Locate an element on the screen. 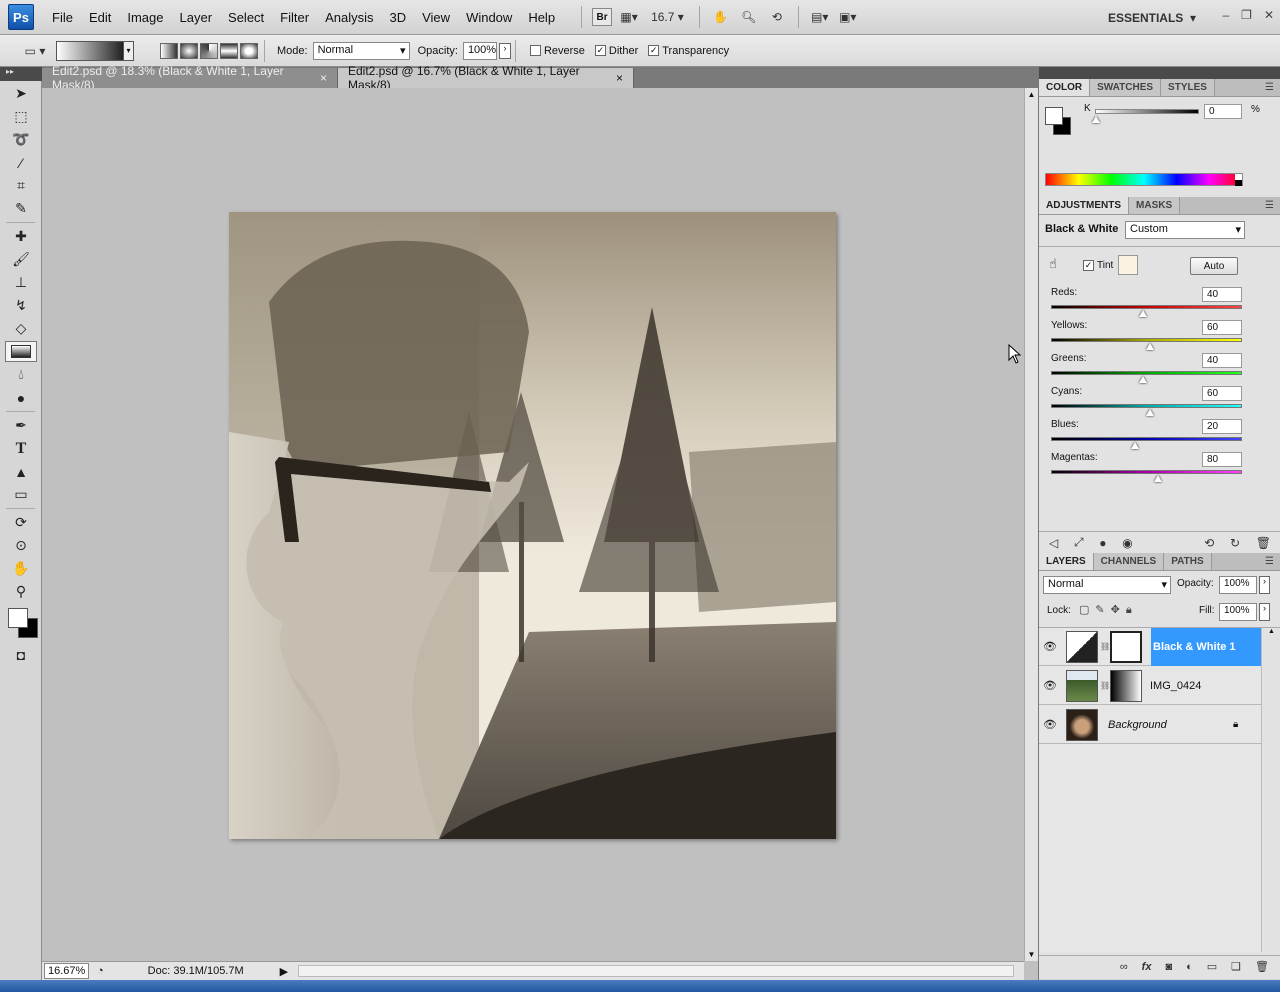 The height and width of the screenshot is (992, 1280). zoom-tool-icon: ⚲ is located at coordinates (21, 591).